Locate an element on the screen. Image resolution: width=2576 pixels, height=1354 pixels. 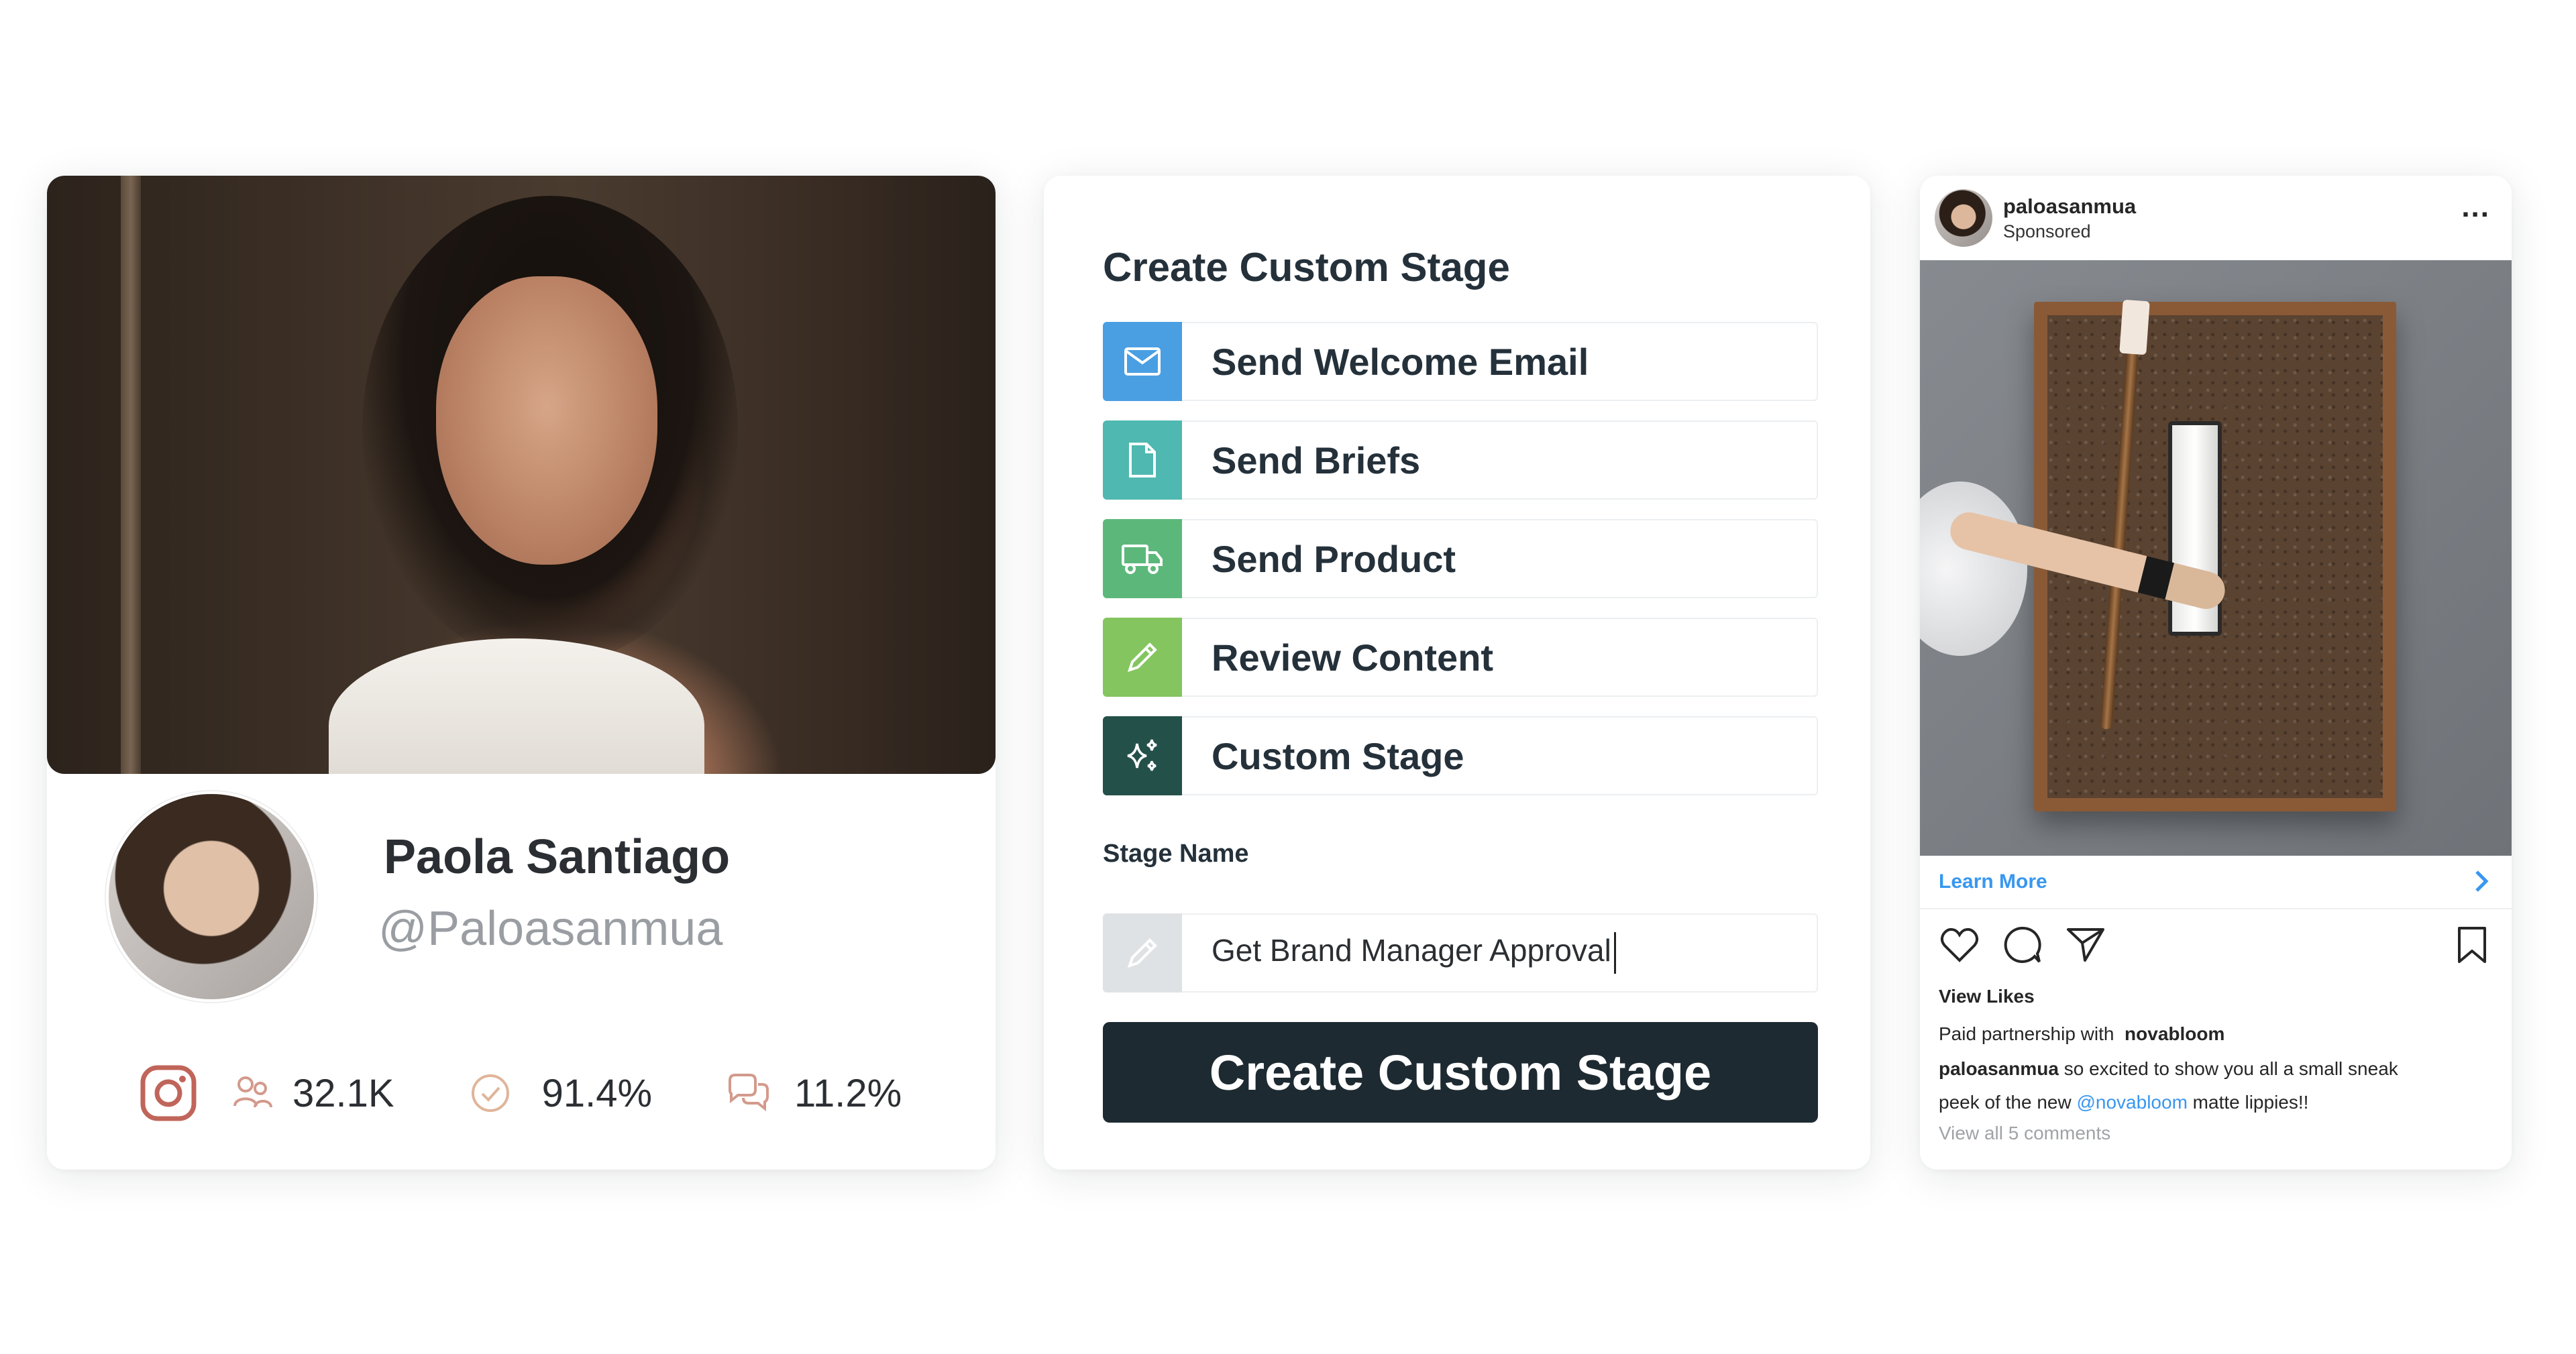
stage-option-custom-stage: Custom Stage is located at coordinates (1460, 755).